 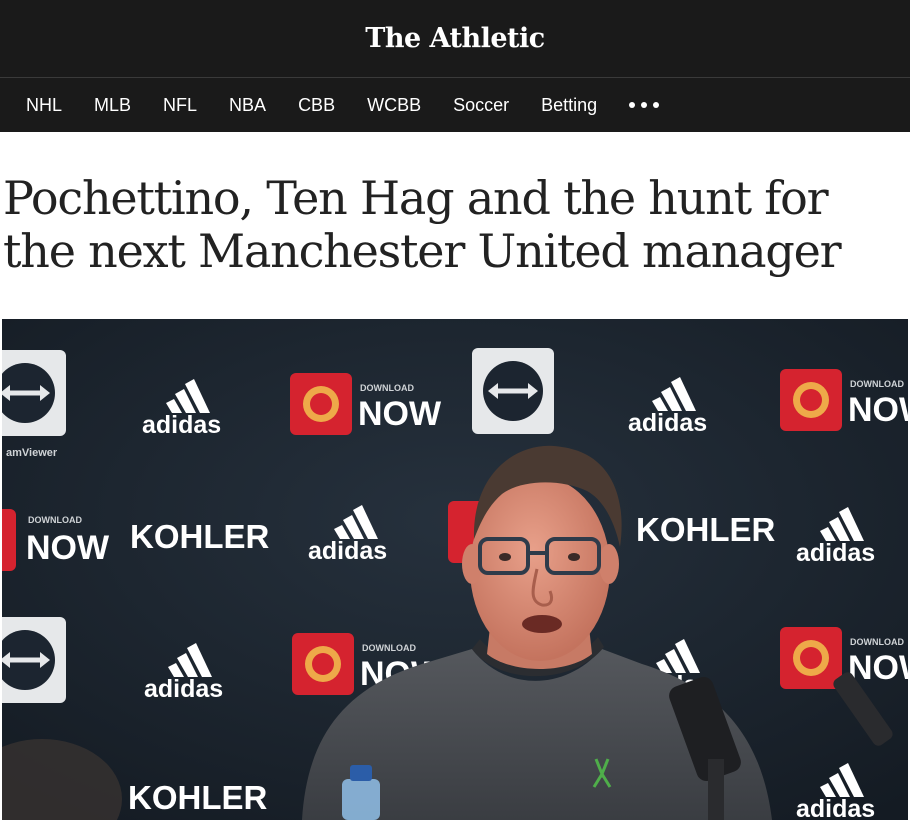 I want to click on sport-nav: NHL MLB NFL NBA CBB WCBB Soccer Betting, so click(x=455, y=104).